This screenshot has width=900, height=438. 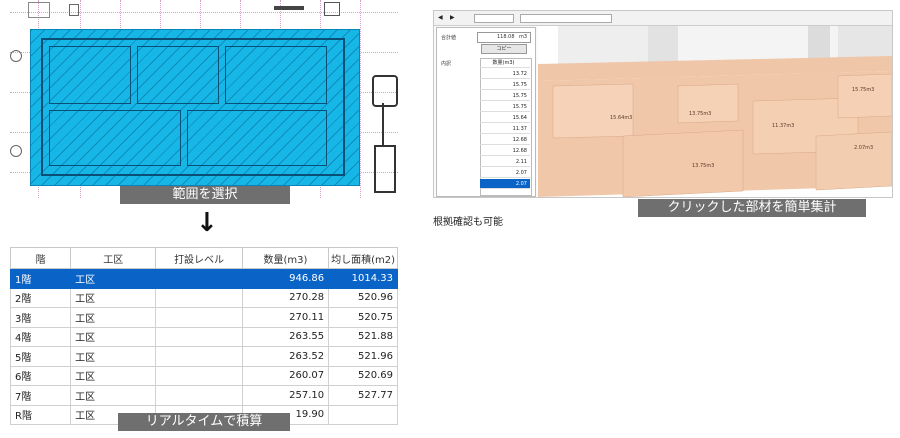 I want to click on table-row: 3階 工区 270.11 520.75, so click(x=203, y=317).